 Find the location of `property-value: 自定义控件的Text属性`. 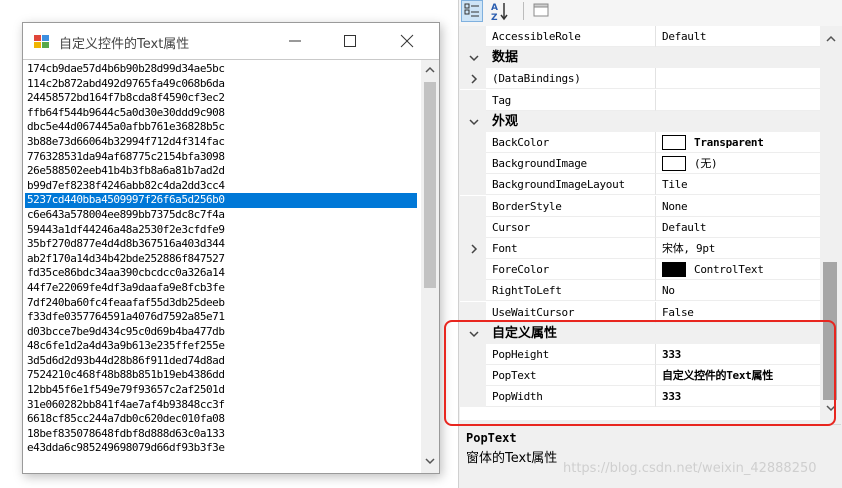

property-value: 自定义控件的Text属性 is located at coordinates (738, 376).